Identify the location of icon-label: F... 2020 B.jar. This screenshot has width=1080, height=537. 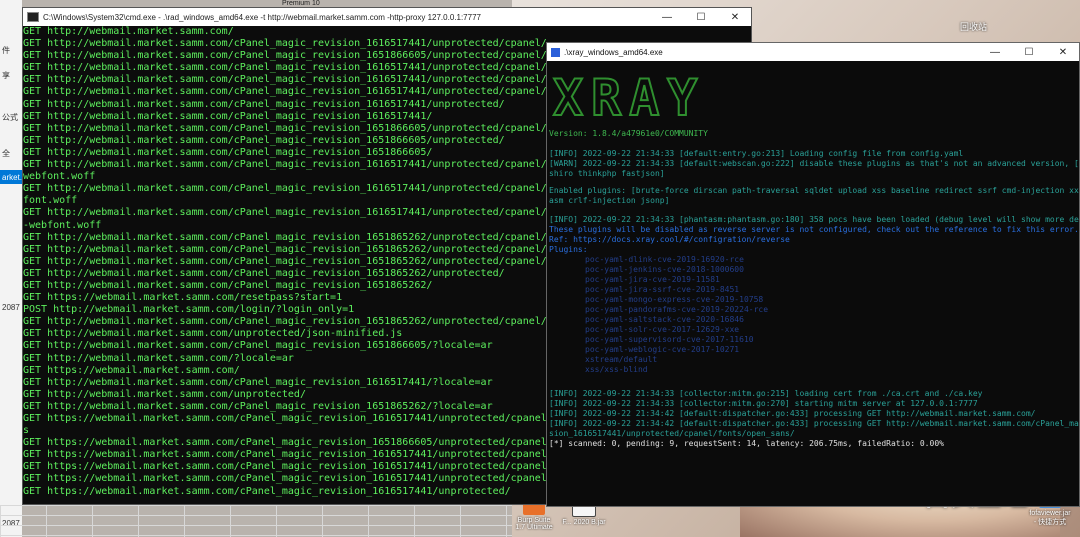
(584, 522).